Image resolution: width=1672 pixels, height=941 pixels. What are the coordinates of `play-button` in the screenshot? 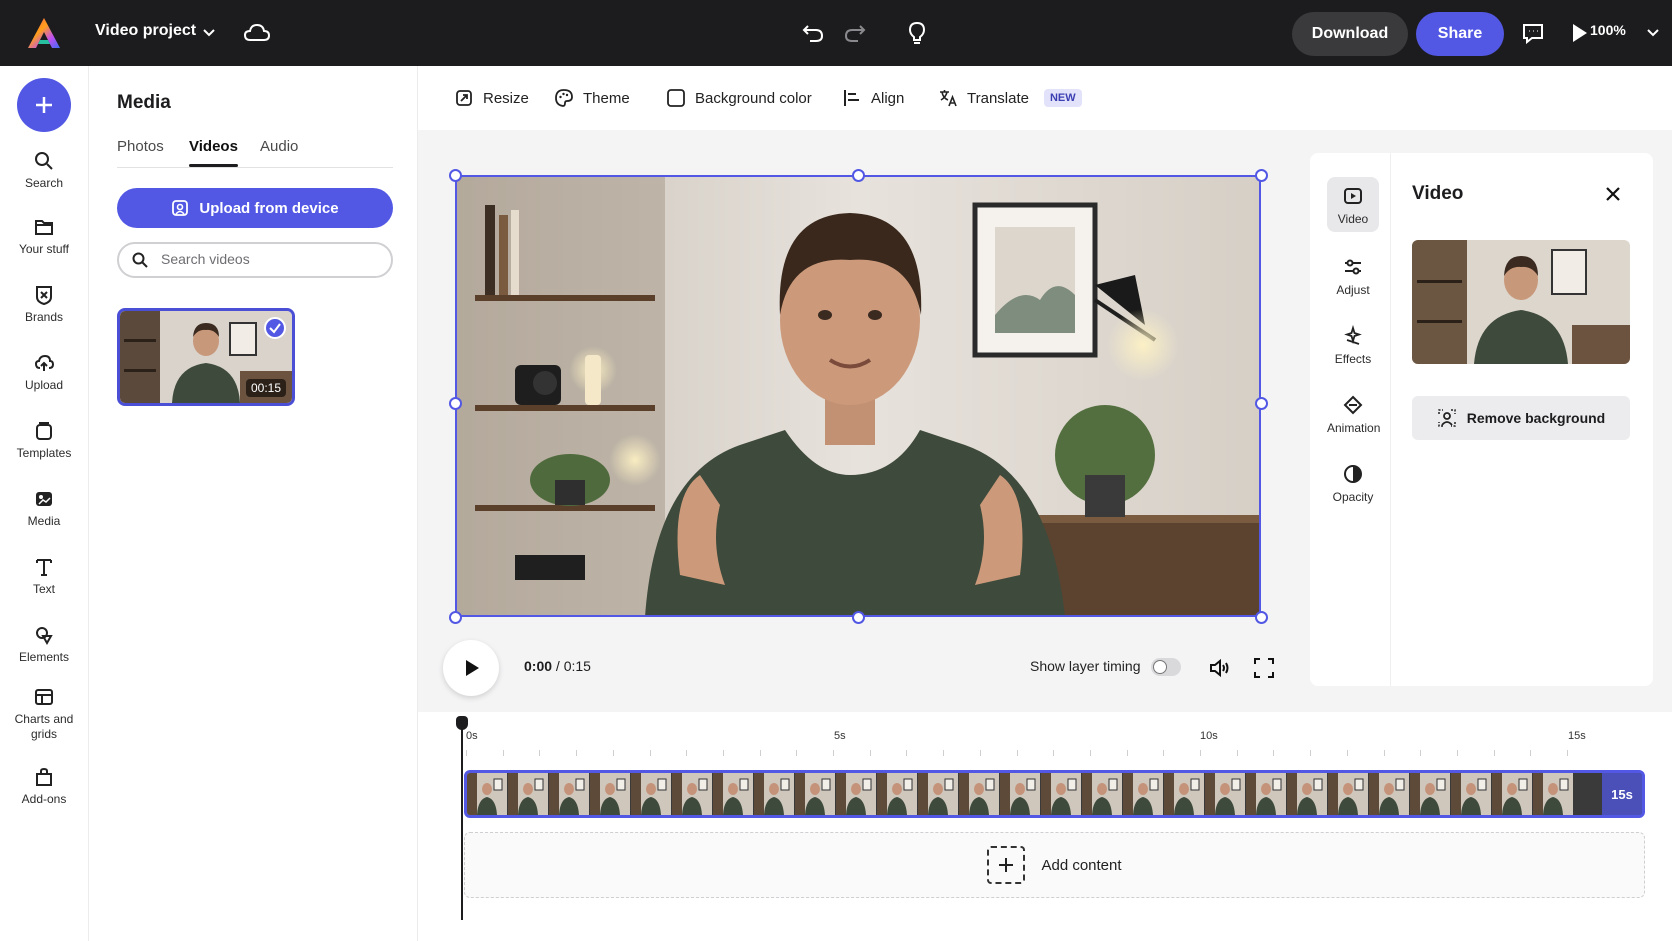 It's located at (471, 668).